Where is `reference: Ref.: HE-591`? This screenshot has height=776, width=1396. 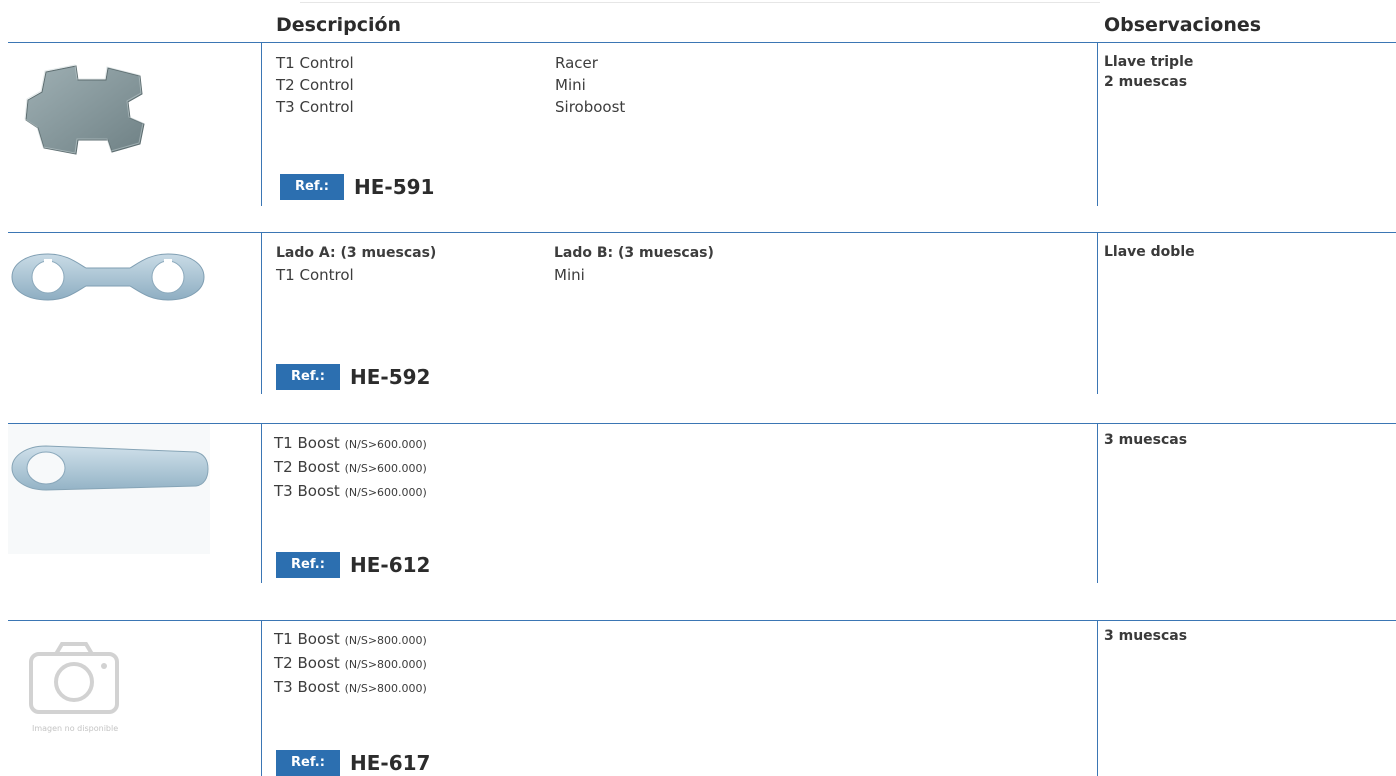 reference: Ref.: HE-591 is located at coordinates (357, 187).